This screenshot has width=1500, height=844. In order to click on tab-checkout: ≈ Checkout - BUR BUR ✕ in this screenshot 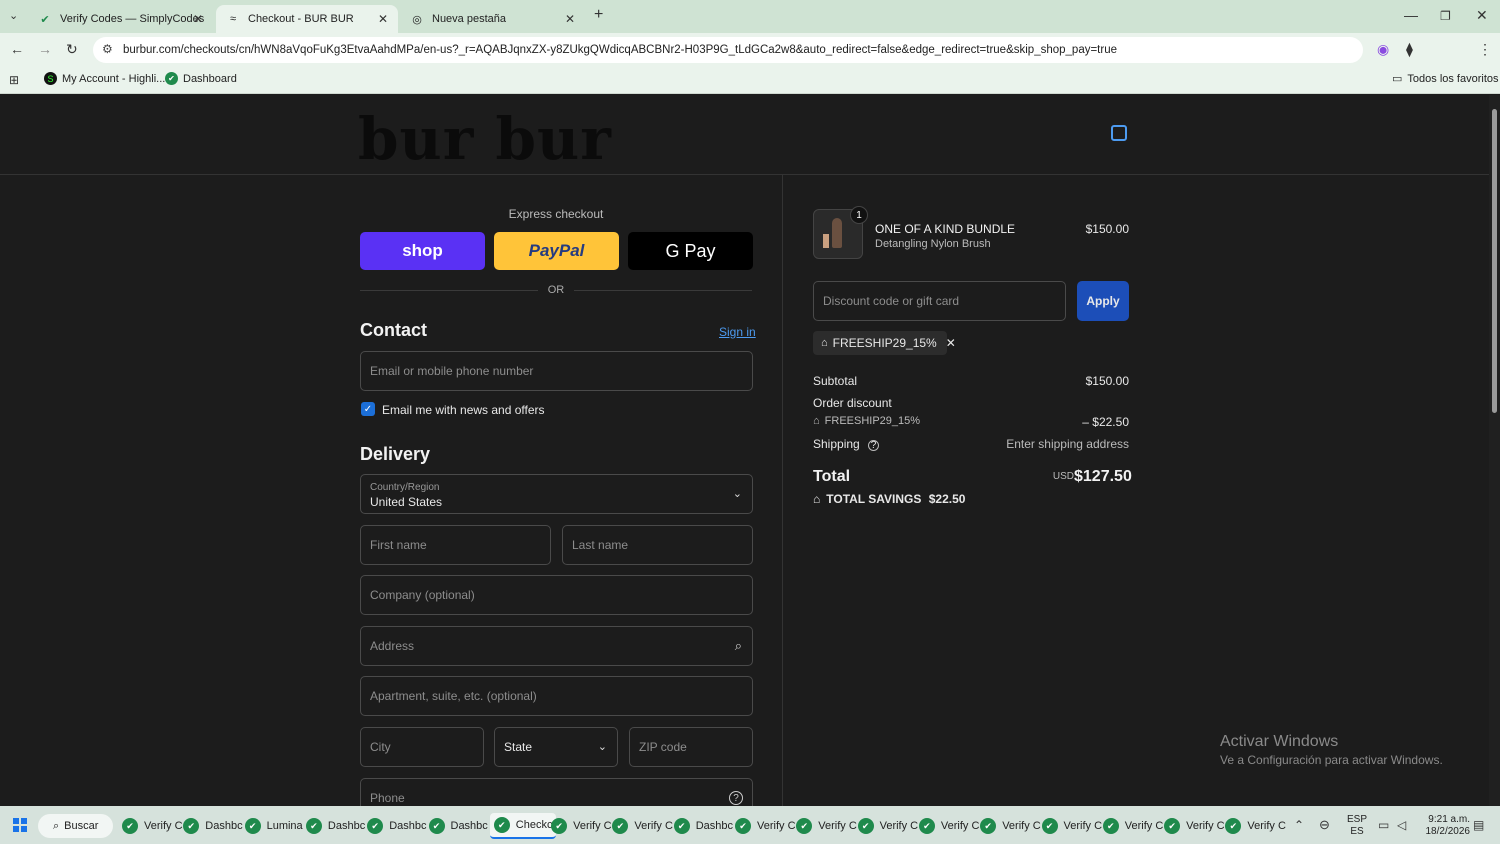, I will do `click(307, 19)`.